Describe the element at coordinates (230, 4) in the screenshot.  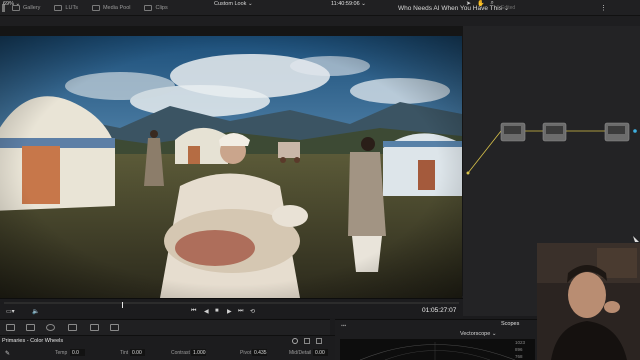
I see `look-label: Custom Look` at that location.